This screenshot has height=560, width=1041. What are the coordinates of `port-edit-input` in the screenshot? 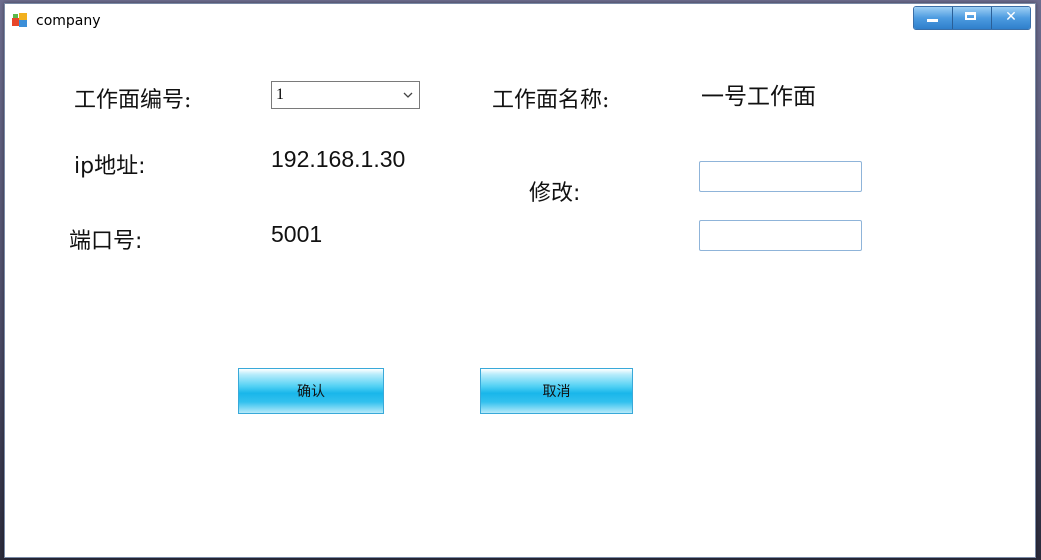 It's located at (780, 235).